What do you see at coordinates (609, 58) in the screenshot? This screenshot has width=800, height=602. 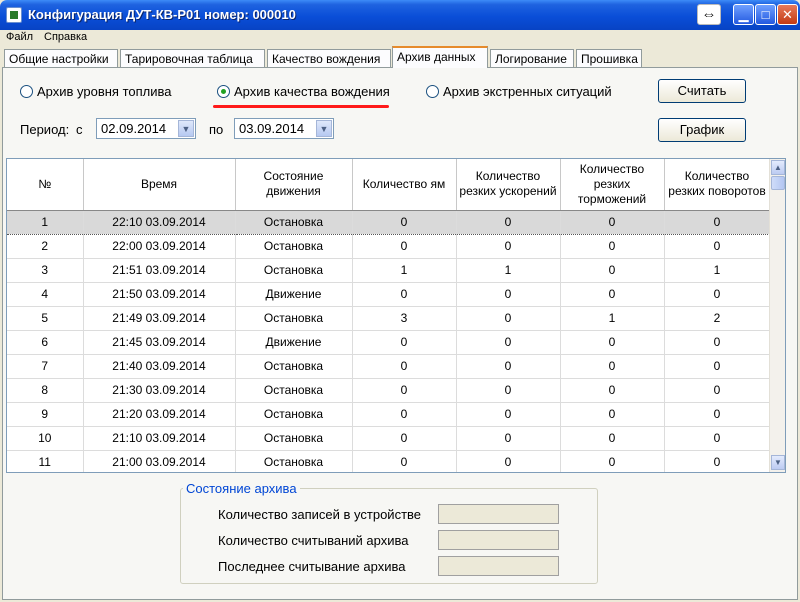 I see `tab-firmware: Прошивка` at bounding box center [609, 58].